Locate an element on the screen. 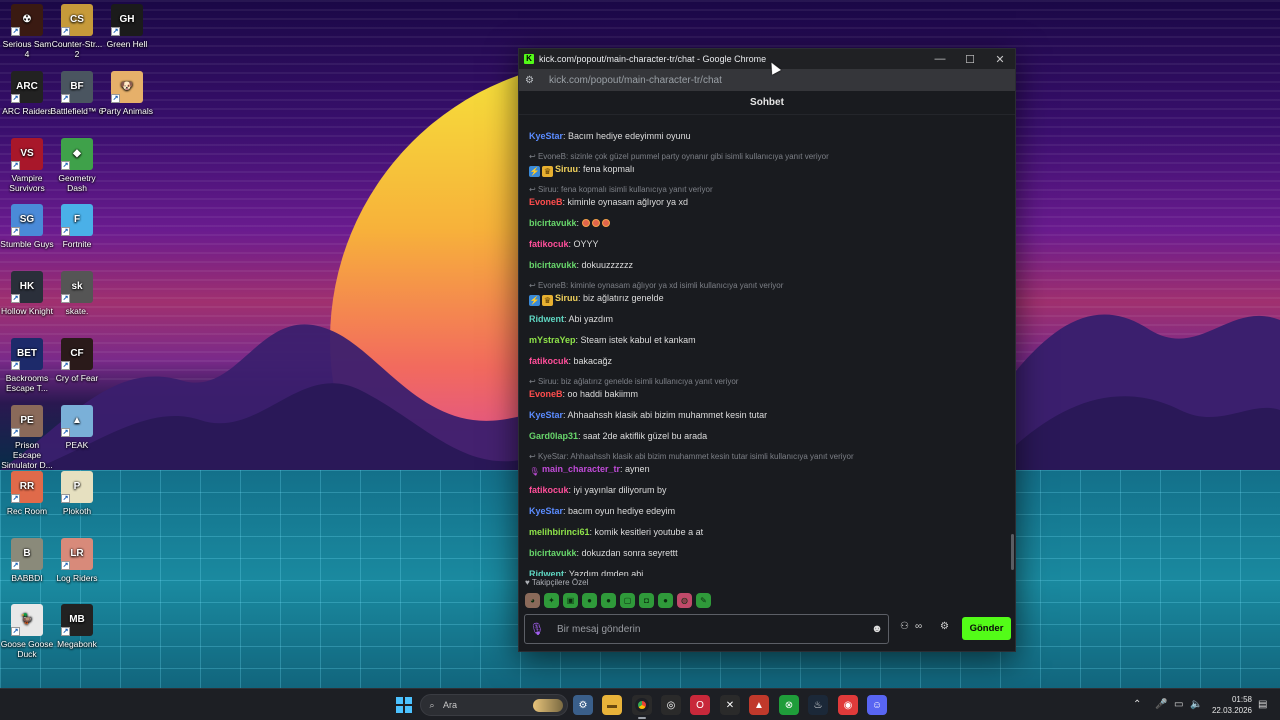 Image resolution: width=1280 pixels, height=720 pixels. desktop-icon: P ↗ Plokoth is located at coordinates (77, 493).